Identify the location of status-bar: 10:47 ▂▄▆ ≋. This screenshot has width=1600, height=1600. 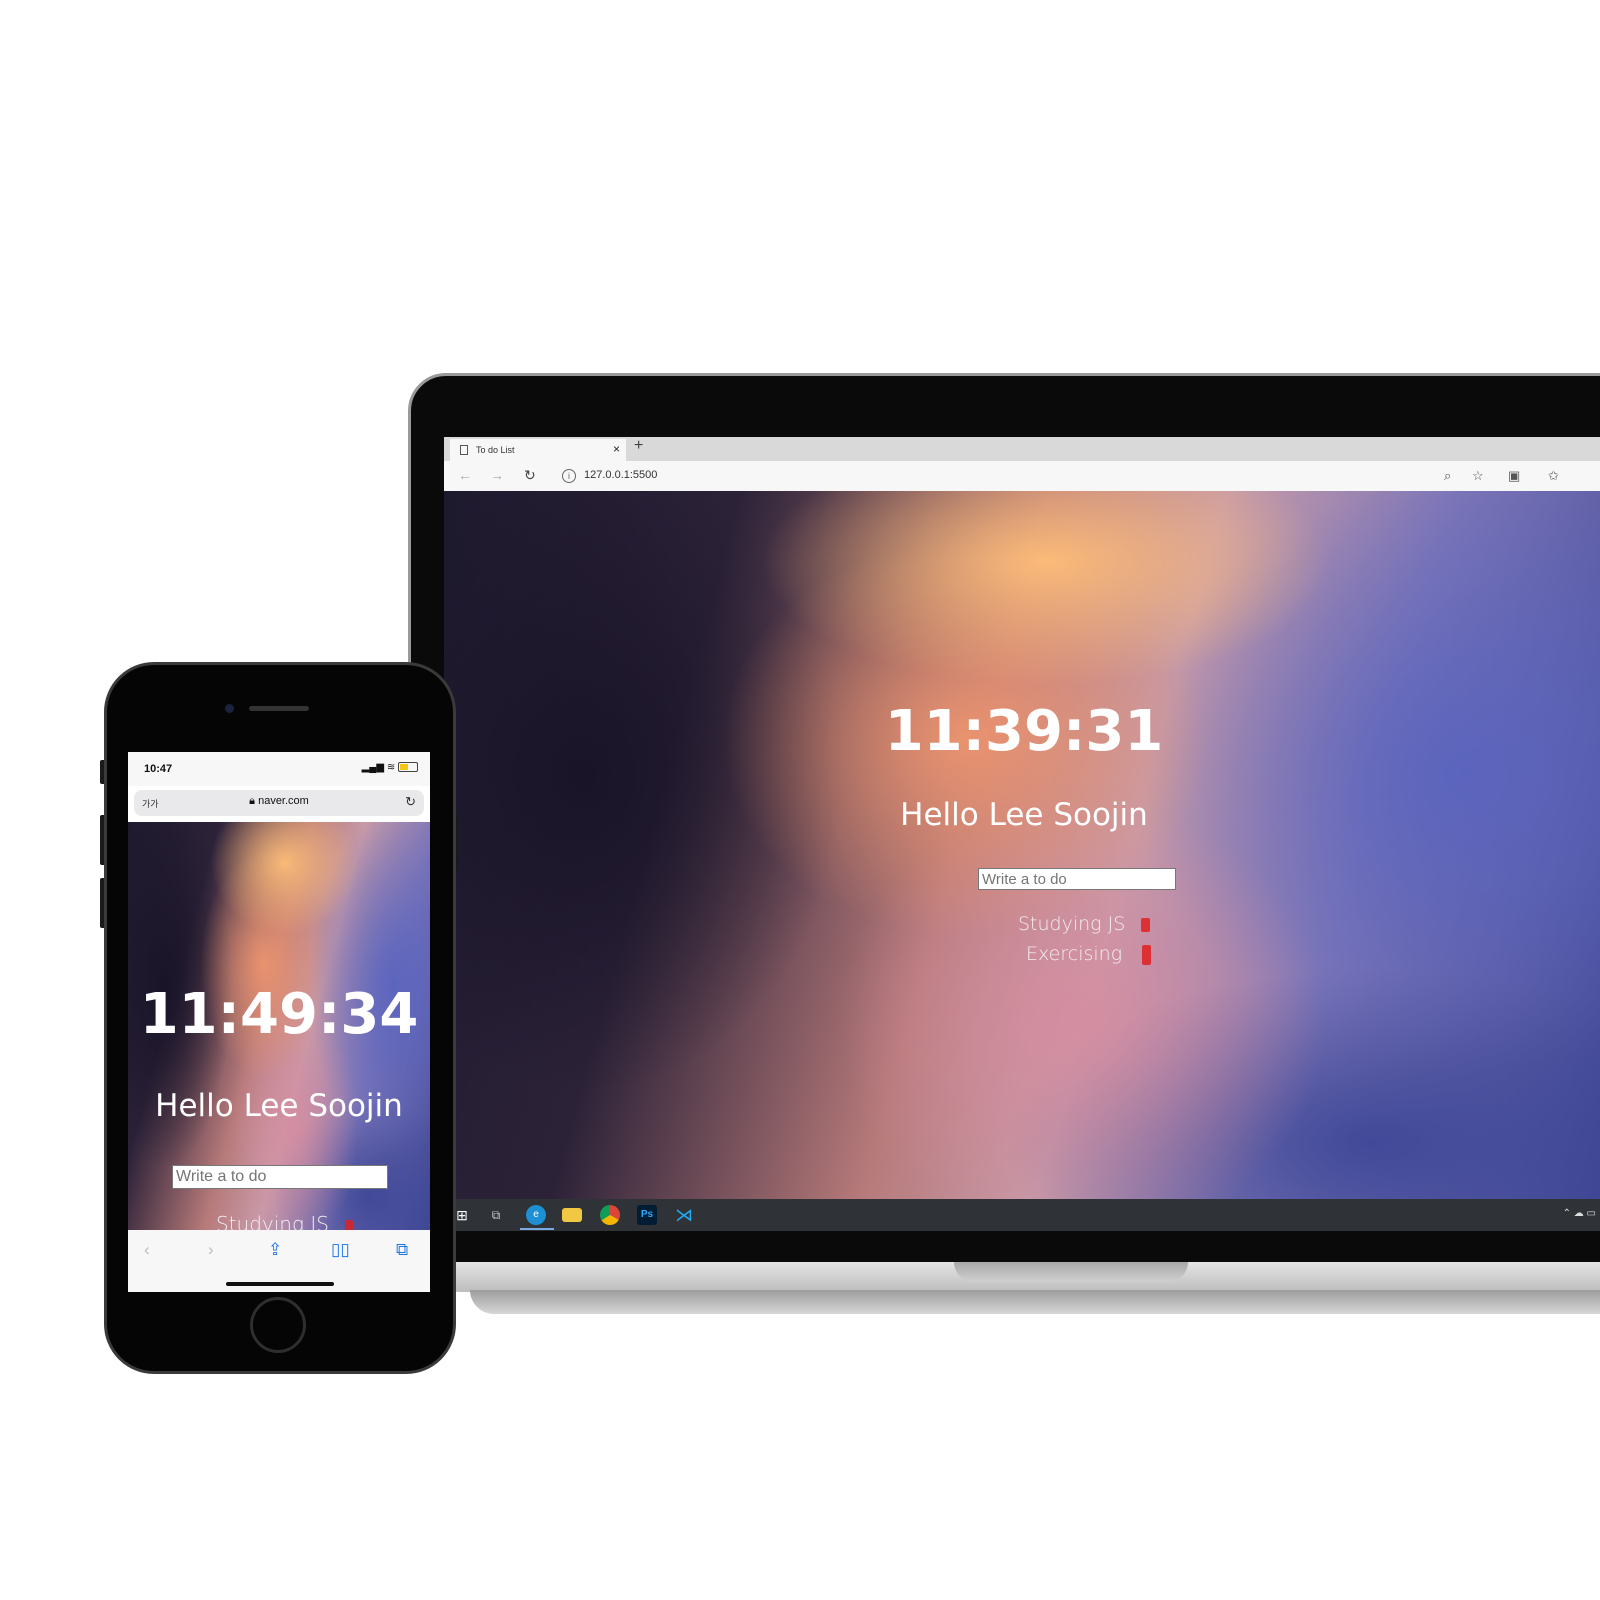
(279, 769).